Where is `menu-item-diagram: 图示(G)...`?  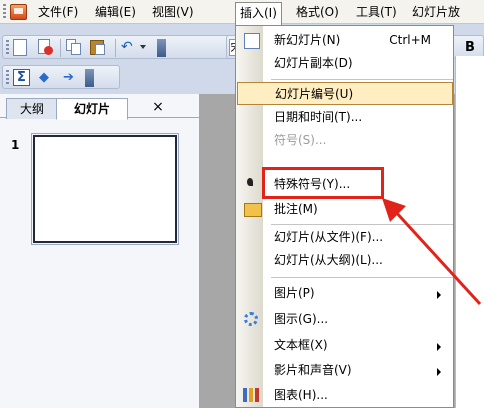
menu-item-diagram: 图示(G)... is located at coordinates (345, 319).